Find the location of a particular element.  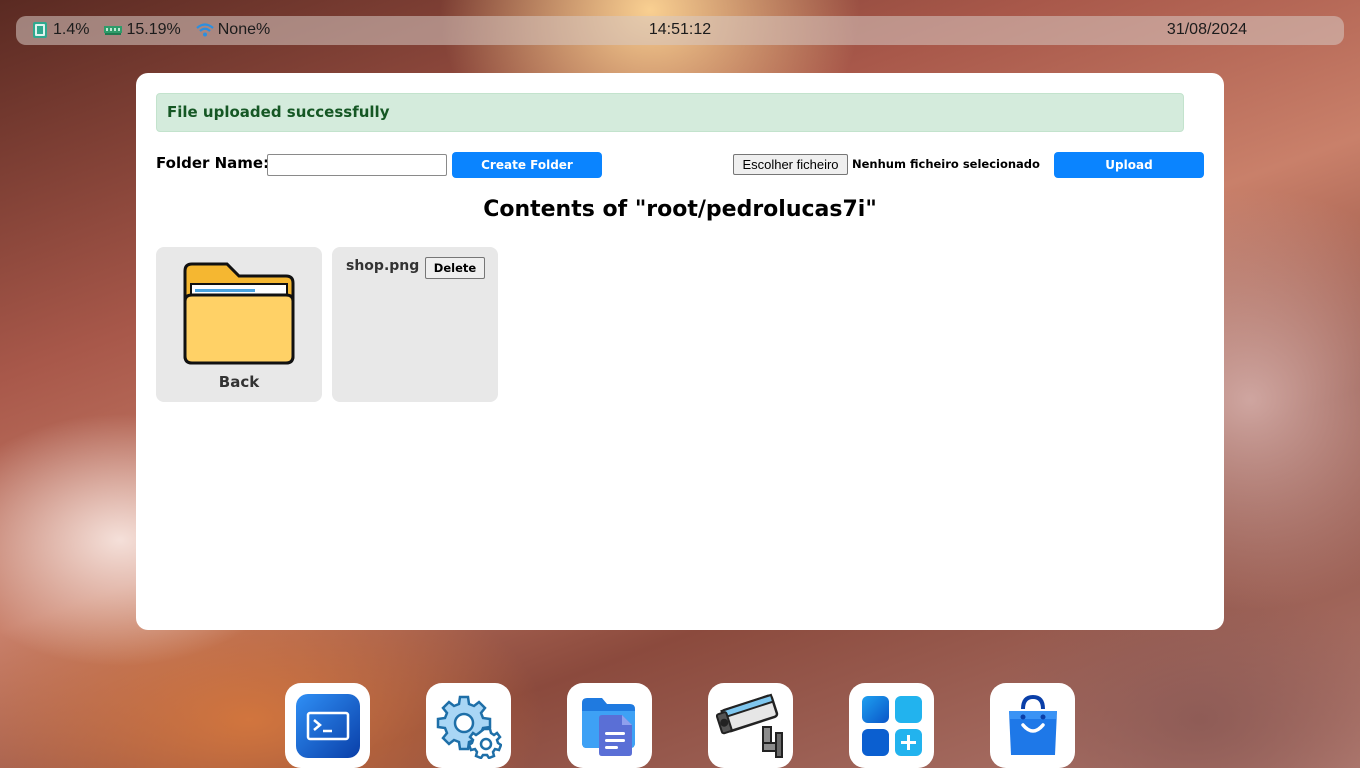

status-bar: 1.4% 15.19% None% 14:51:12 31/08/2024 is located at coordinates (680, 30).